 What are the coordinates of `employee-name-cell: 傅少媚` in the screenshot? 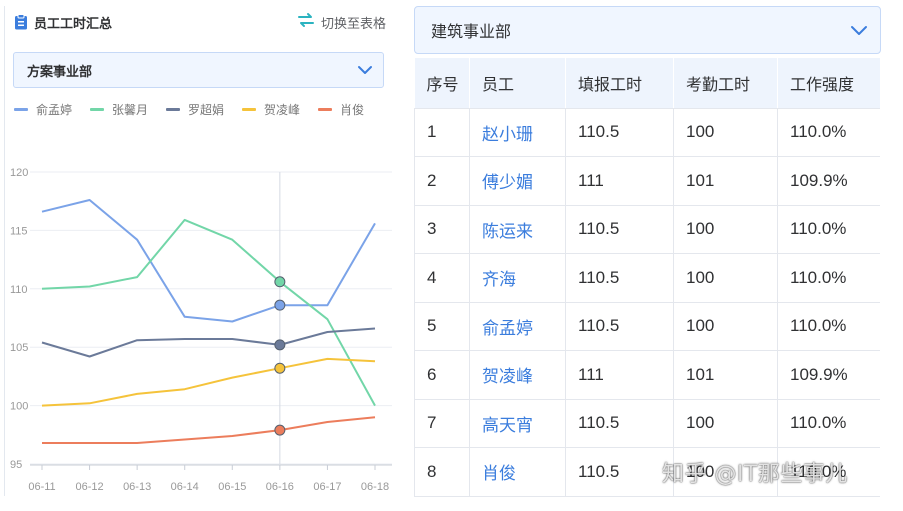 It's located at (517, 181).